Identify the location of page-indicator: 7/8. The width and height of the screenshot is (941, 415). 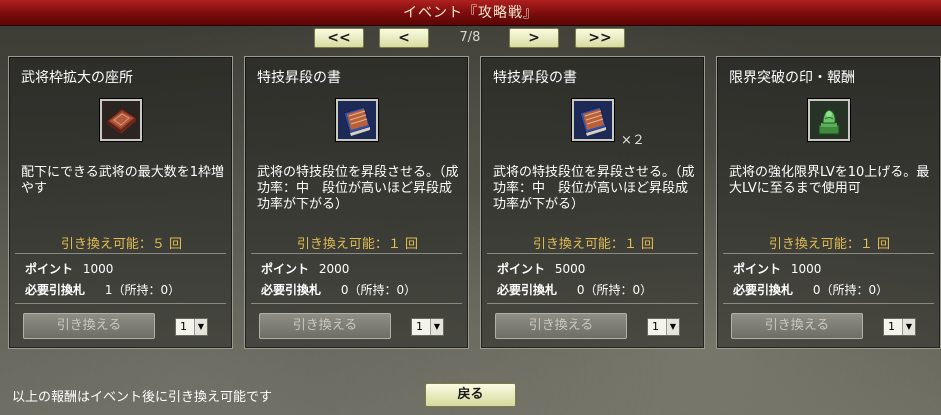
(470, 37).